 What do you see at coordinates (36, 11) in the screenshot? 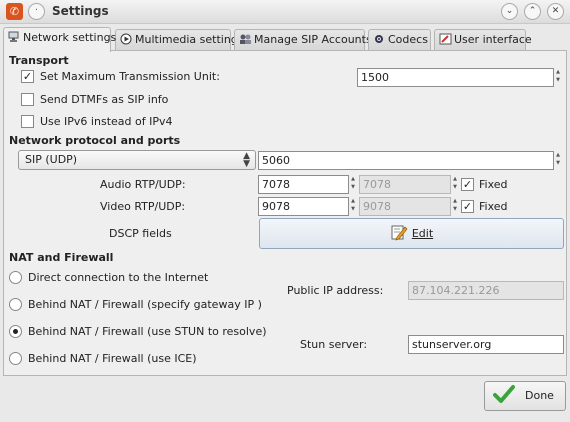
I see `window-menu-icon: ·` at bounding box center [36, 11].